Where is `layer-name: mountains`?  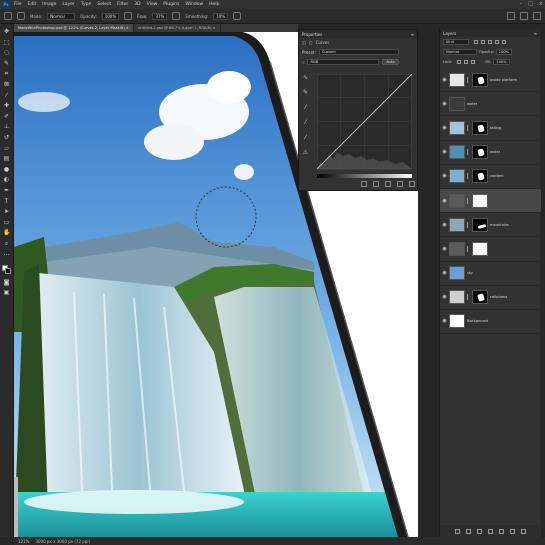 layer-name: mountains is located at coordinates (499, 225).